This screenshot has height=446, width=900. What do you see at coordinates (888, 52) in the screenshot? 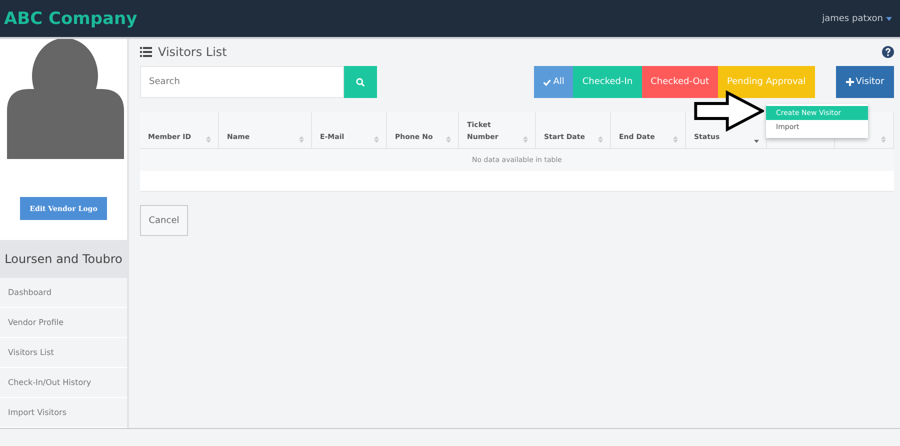
I see `help-icon` at bounding box center [888, 52].